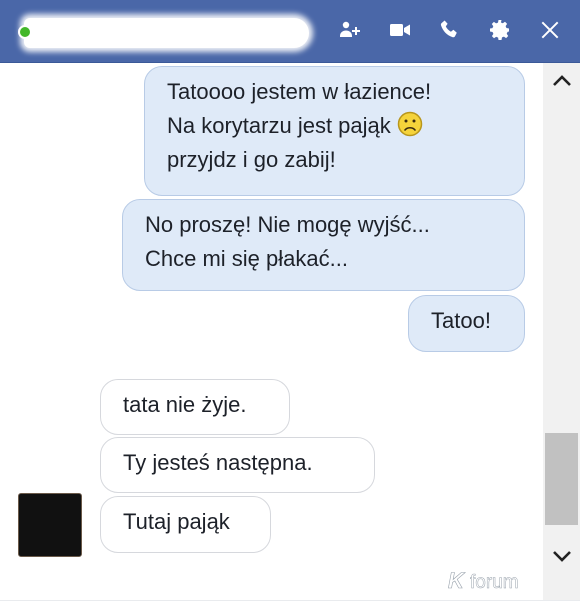 The width and height of the screenshot is (580, 601). Describe the element at coordinates (350, 30) in the screenshot. I see `add-friend-icon` at that location.